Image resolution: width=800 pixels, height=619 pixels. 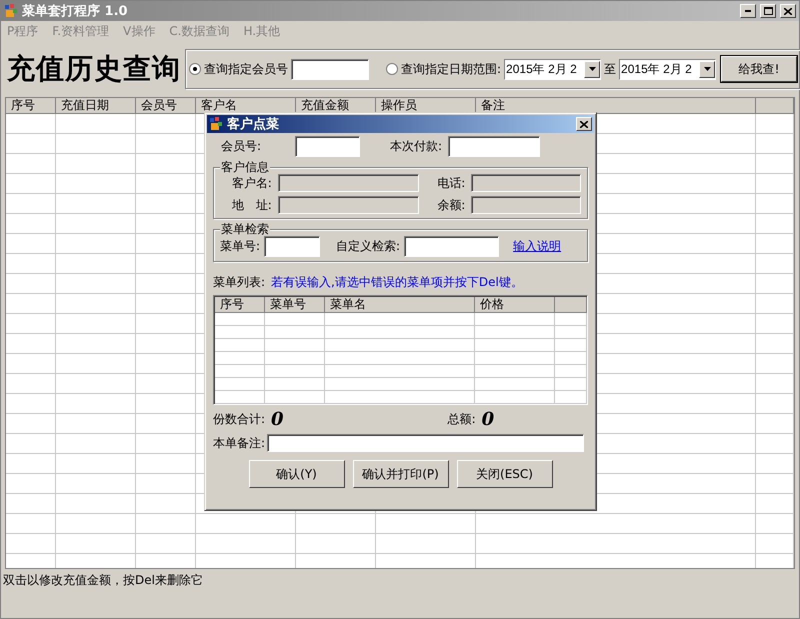 What do you see at coordinates (707, 69) in the screenshot?
I see `dropdown-arrow-icon` at bounding box center [707, 69].